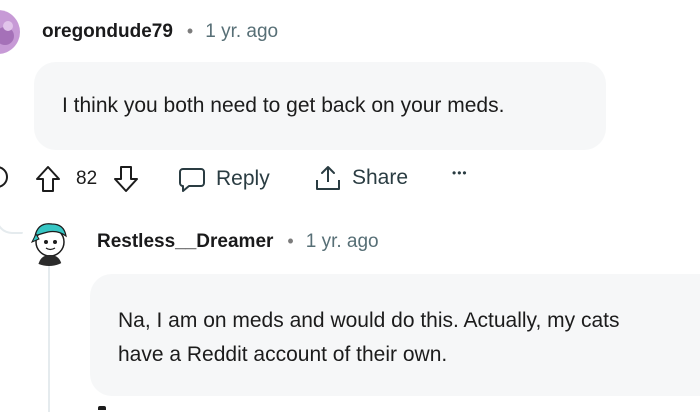 This screenshot has height=412, width=700. I want to click on comment-timestamp: 1 yr. ago, so click(241, 32).